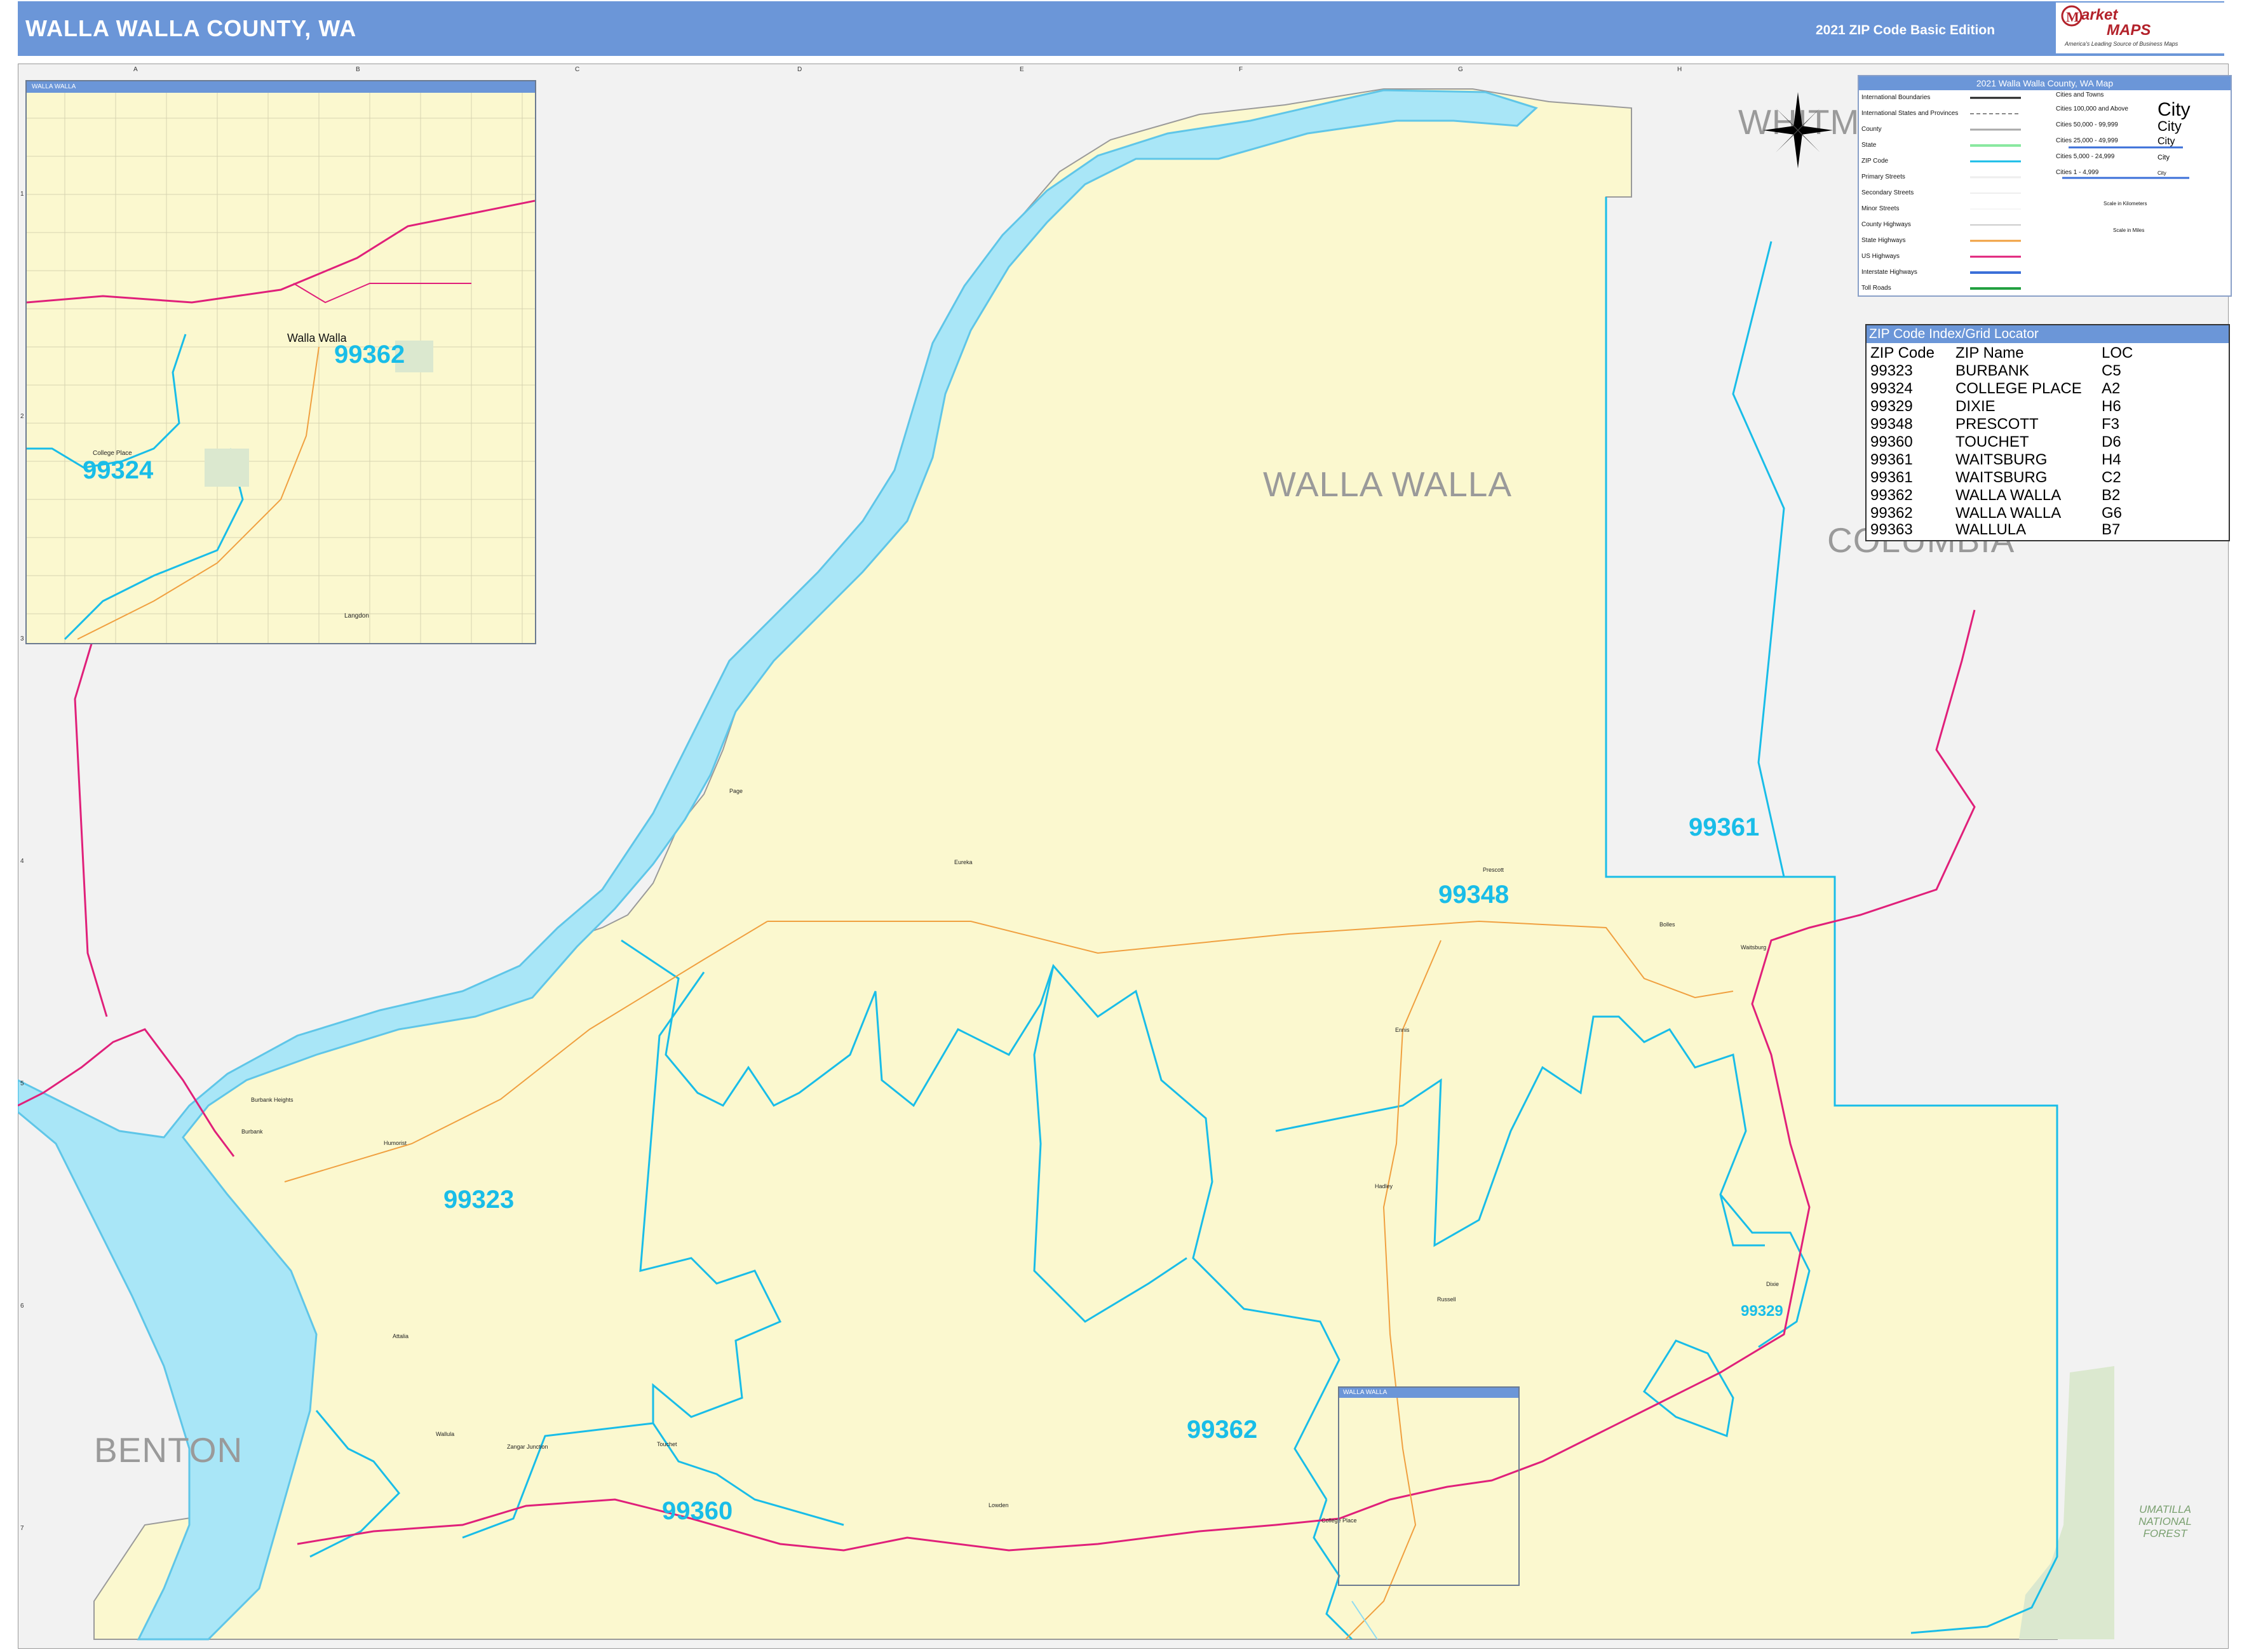 Image resolution: width=2242 pixels, height=1652 pixels. Describe the element at coordinates (1891, 496) in the screenshot. I see `zip-index-row-7-zip: 99362` at that location.